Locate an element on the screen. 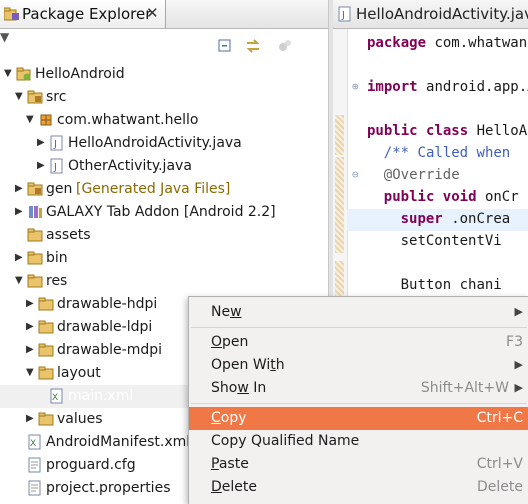 The width and height of the screenshot is (528, 504). tree-item-com-whatwant-hello: ▼ com.whatwant.hello is located at coordinates (164, 120).